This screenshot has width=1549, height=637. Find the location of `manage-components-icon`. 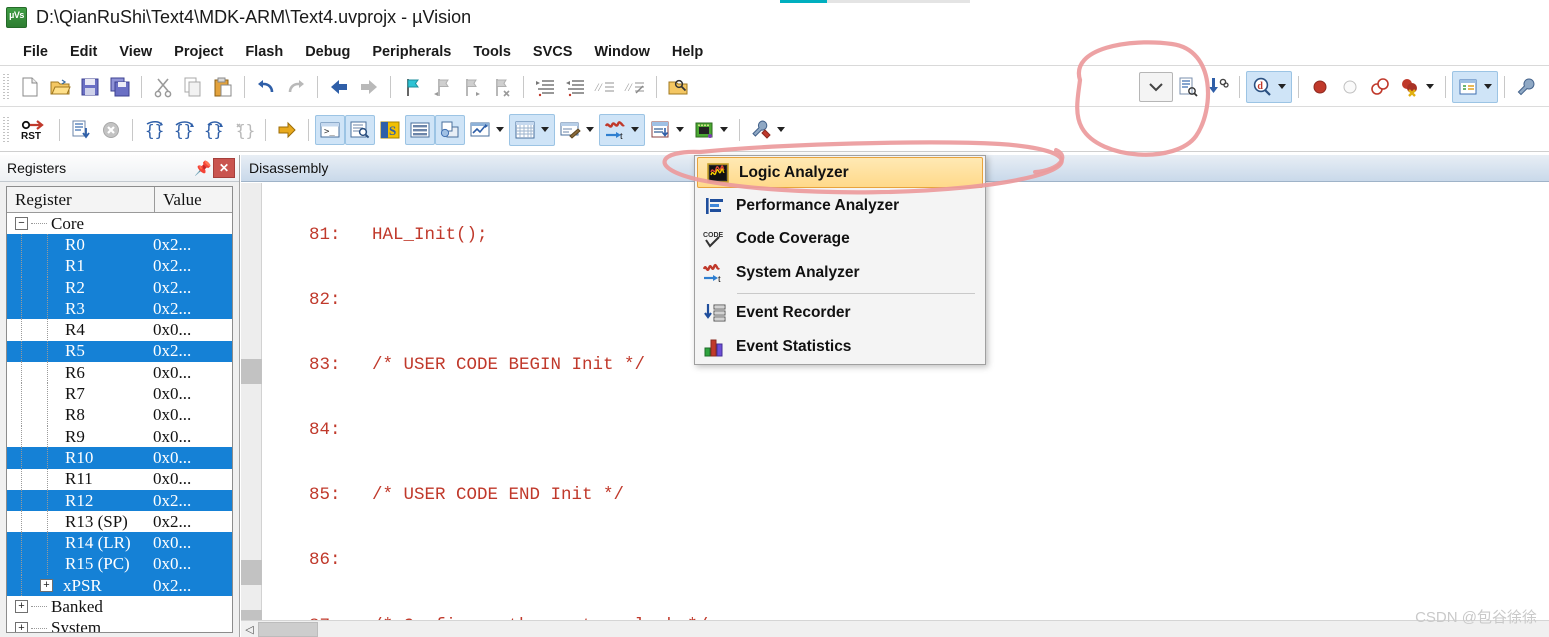

manage-components-icon is located at coordinates (1218, 87).